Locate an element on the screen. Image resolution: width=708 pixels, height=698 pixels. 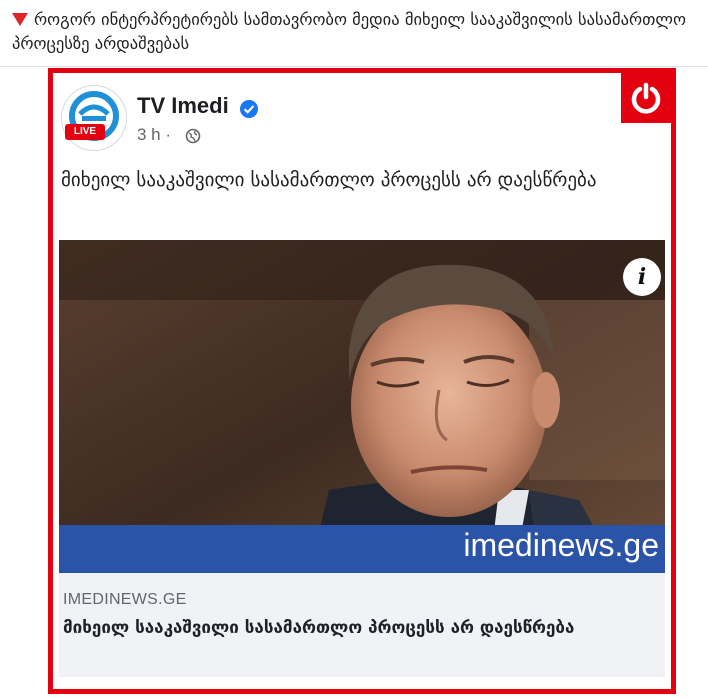
image-banner: imedinews.ge is located at coordinates (362, 549).